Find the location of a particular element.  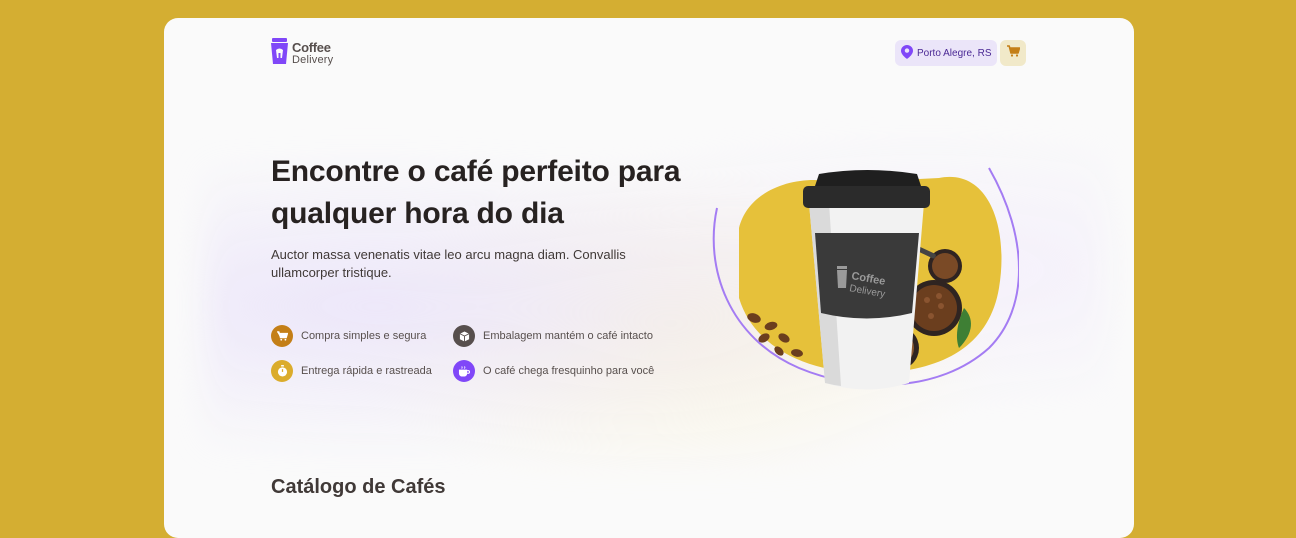

coffee-cup-logo-icon is located at coordinates (279, 53).